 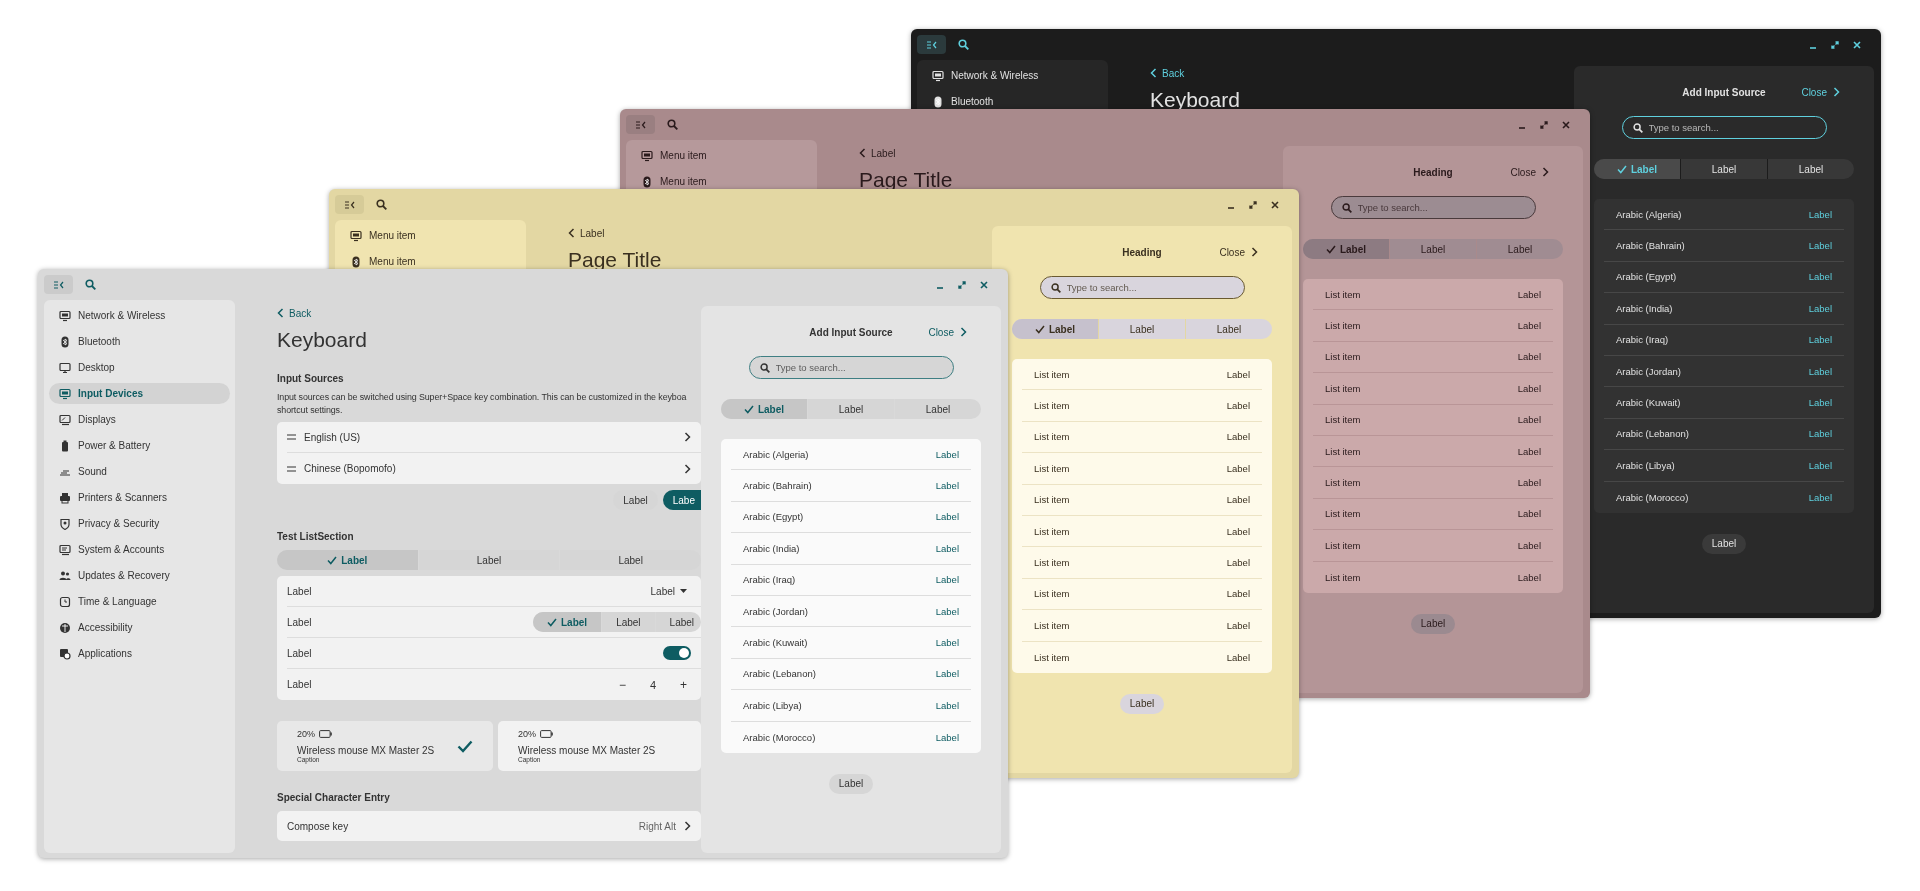 I want to click on compose-key-card: Compose key Right Alt, so click(x=489, y=826).